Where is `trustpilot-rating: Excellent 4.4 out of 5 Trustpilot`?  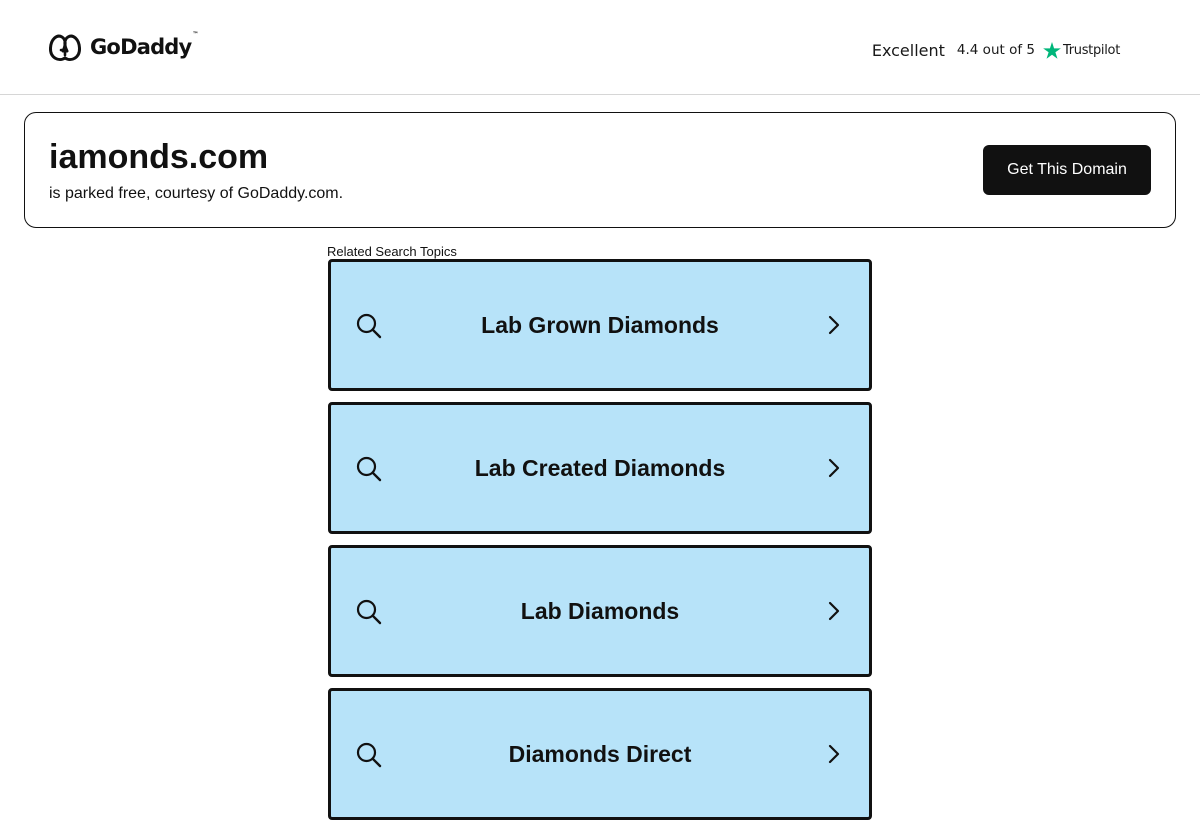 trustpilot-rating: Excellent 4.4 out of 5 Trustpilot is located at coordinates (996, 50).